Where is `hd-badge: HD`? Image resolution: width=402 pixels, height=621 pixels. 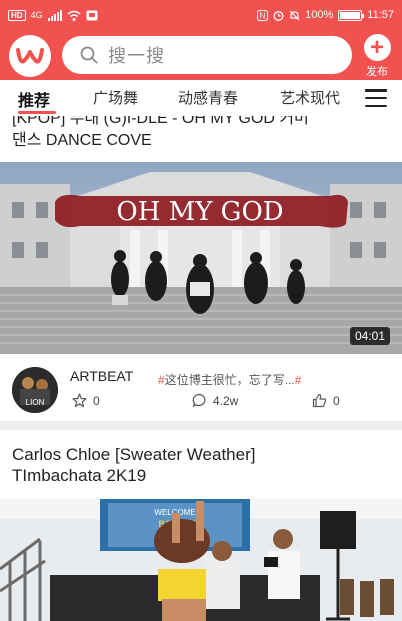
hd-badge: HD is located at coordinates (17, 15).